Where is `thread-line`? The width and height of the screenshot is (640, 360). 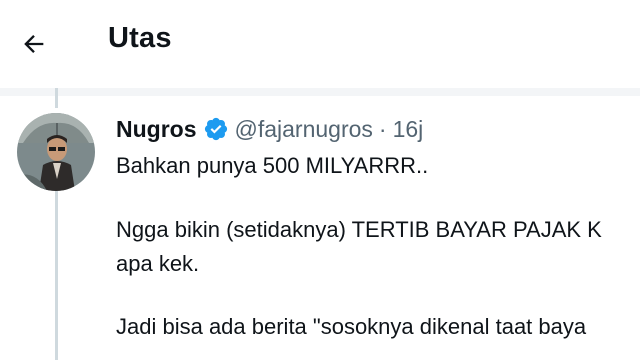
thread-line is located at coordinates (56, 275).